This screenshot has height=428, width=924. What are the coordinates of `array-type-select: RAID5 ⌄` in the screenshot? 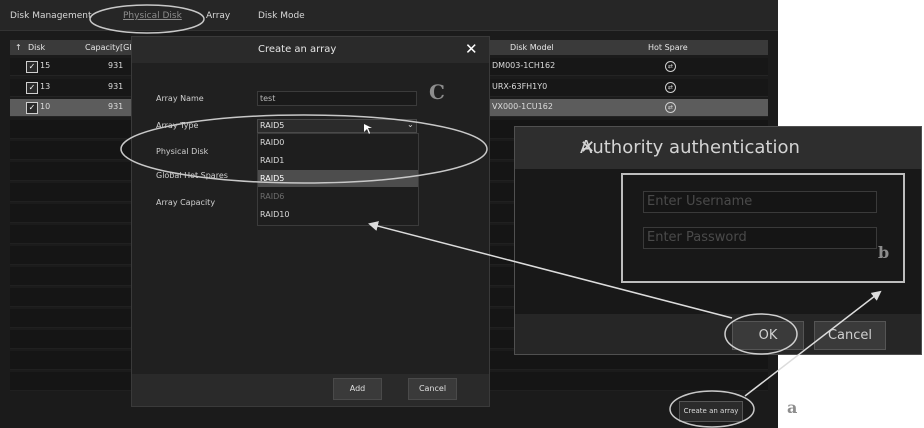 It's located at (337, 126).